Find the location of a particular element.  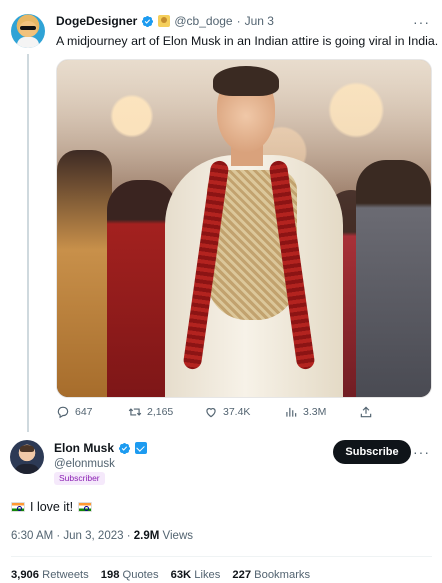

bookmarks-stat: 227 Bookmarks is located at coordinates (271, 575).